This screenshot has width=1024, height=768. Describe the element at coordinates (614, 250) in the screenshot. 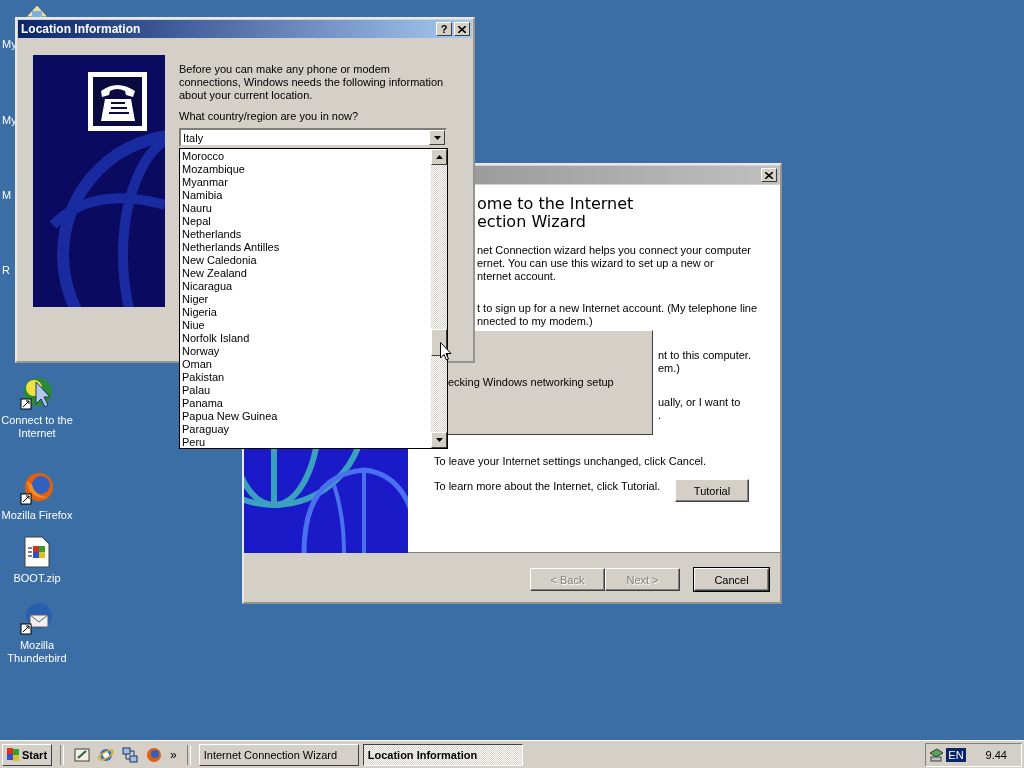

I see `intro-line: net Connection wizard helps you connect your computer` at that location.